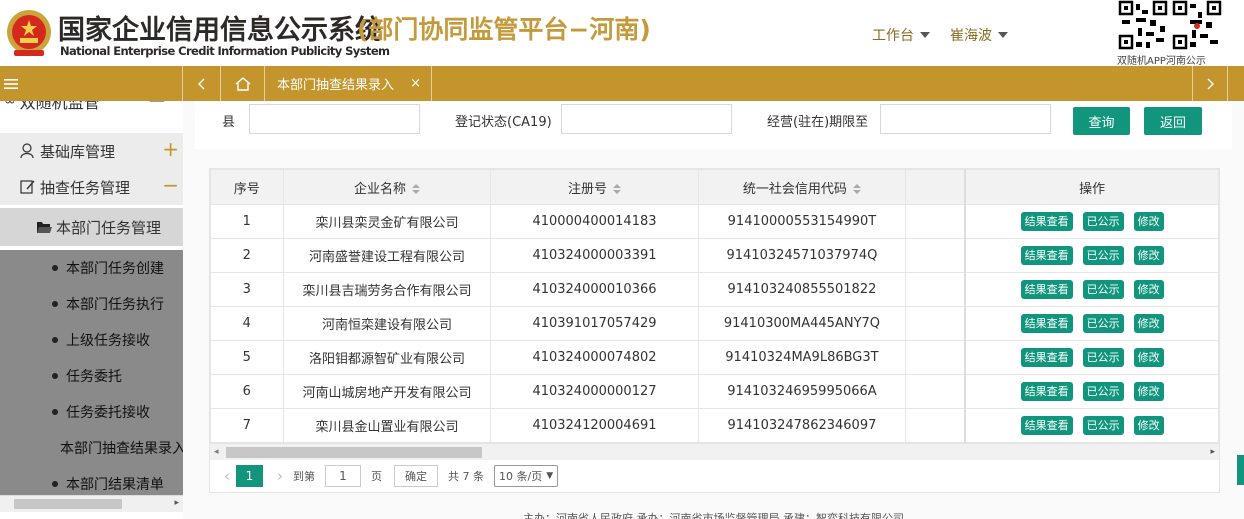 The image size is (1244, 519). I want to click on sidebar-horizontal-scrollbar: ▸, so click(91, 503).